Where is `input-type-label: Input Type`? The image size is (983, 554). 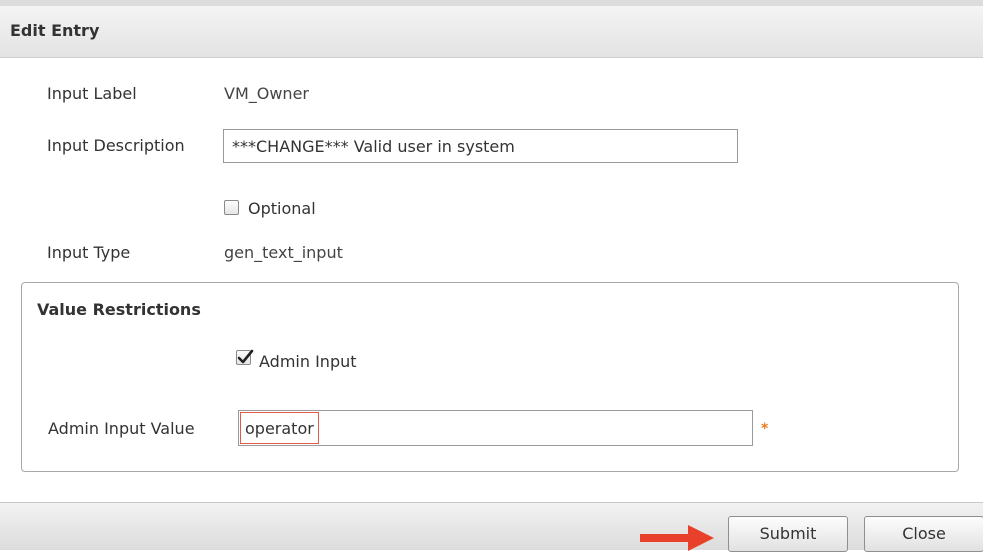 input-type-label: Input Type is located at coordinates (89, 252).